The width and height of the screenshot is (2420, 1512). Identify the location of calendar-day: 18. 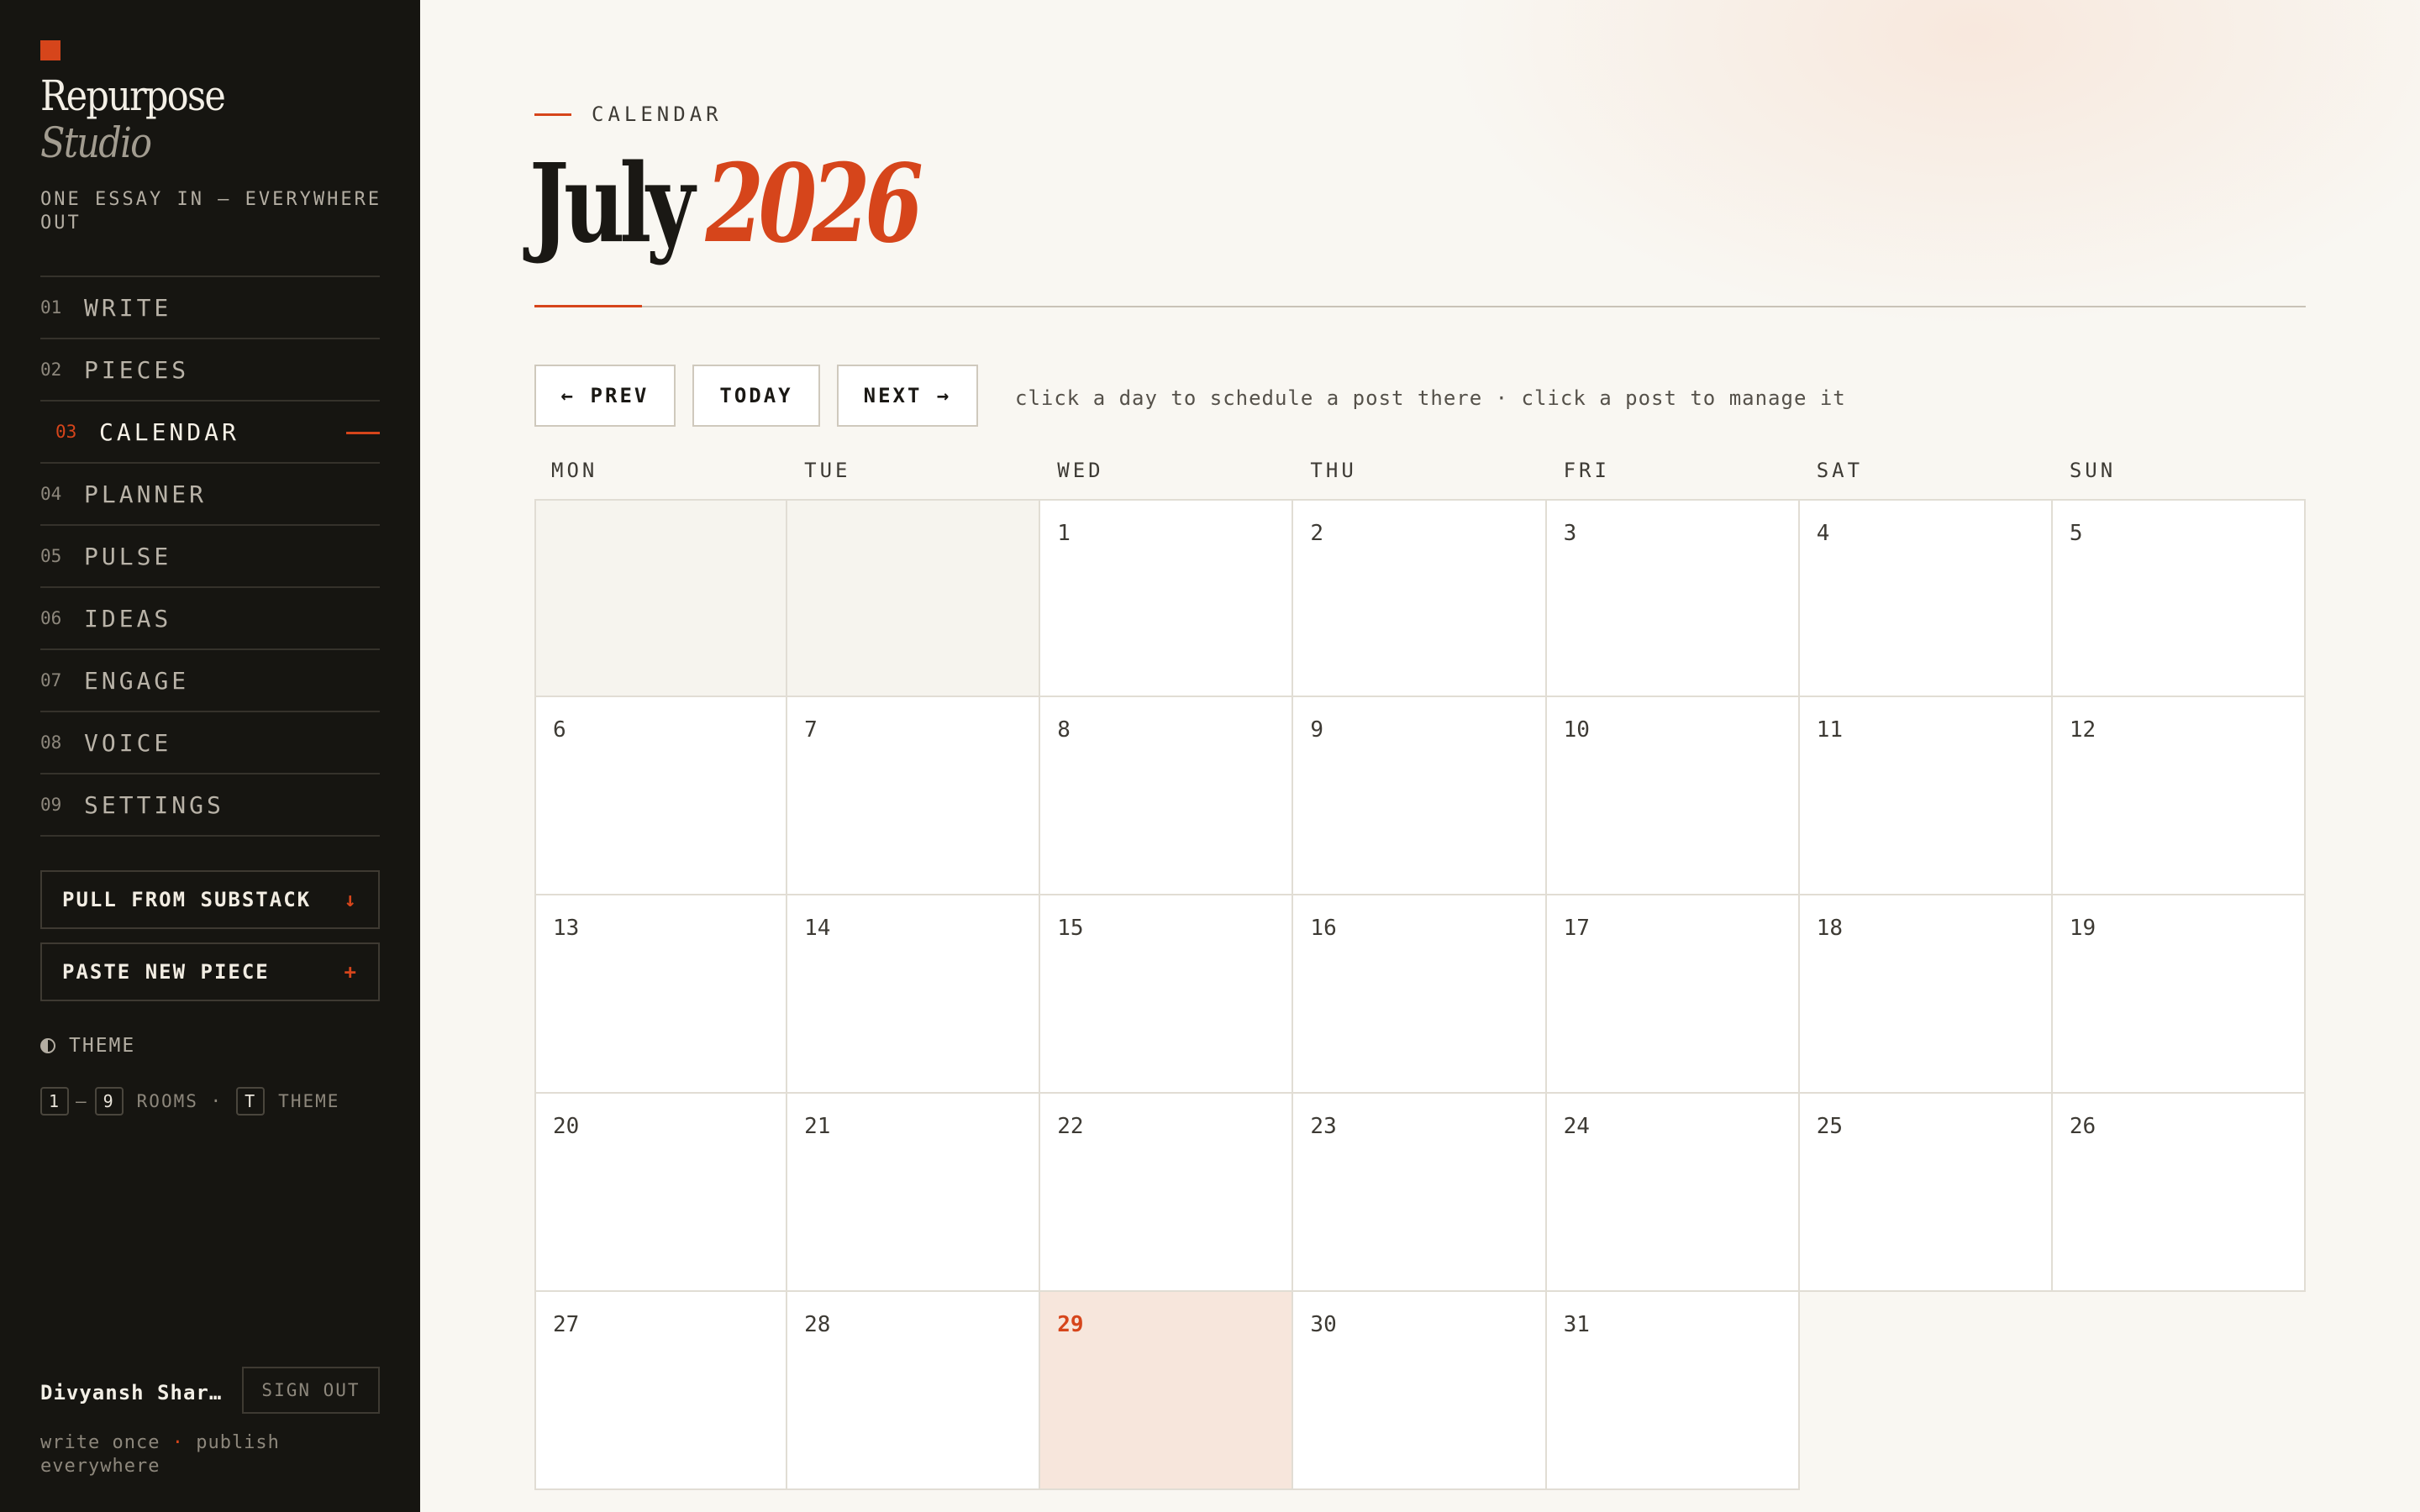
(1926, 994).